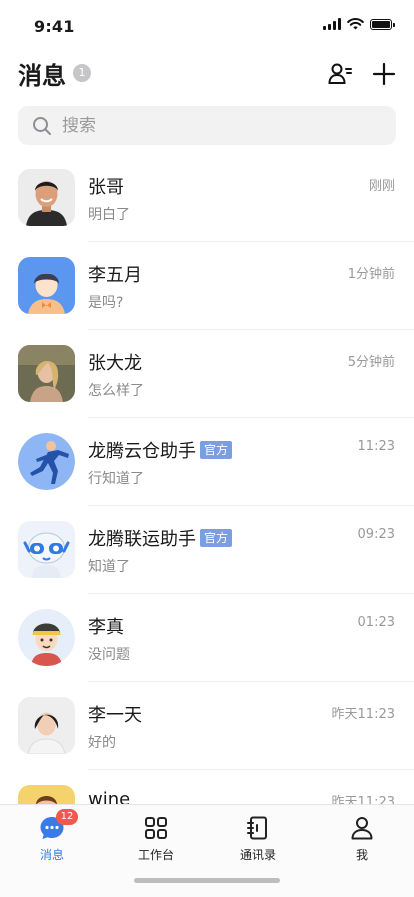 The width and height of the screenshot is (414, 897). I want to click on message-preview: 是吗?, so click(106, 303).